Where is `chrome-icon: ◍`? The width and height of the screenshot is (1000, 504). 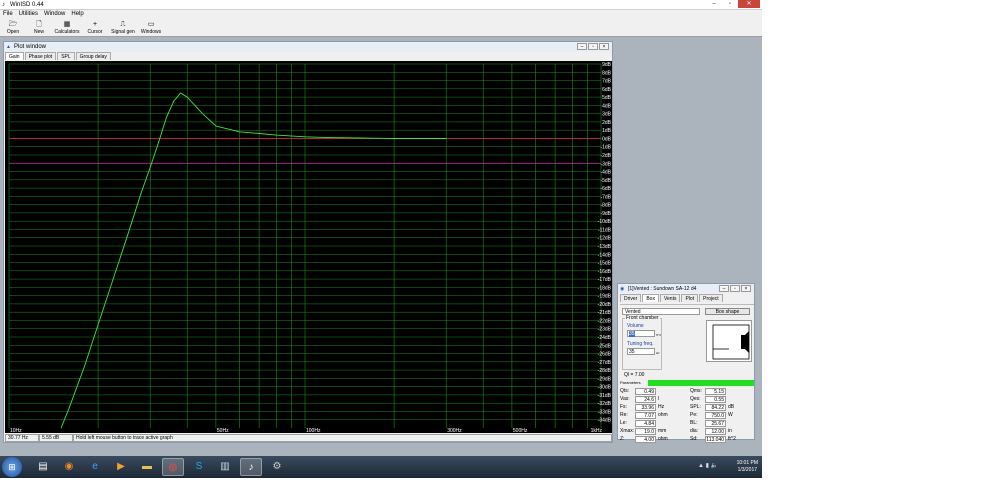 chrome-icon: ◍ is located at coordinates (173, 467).